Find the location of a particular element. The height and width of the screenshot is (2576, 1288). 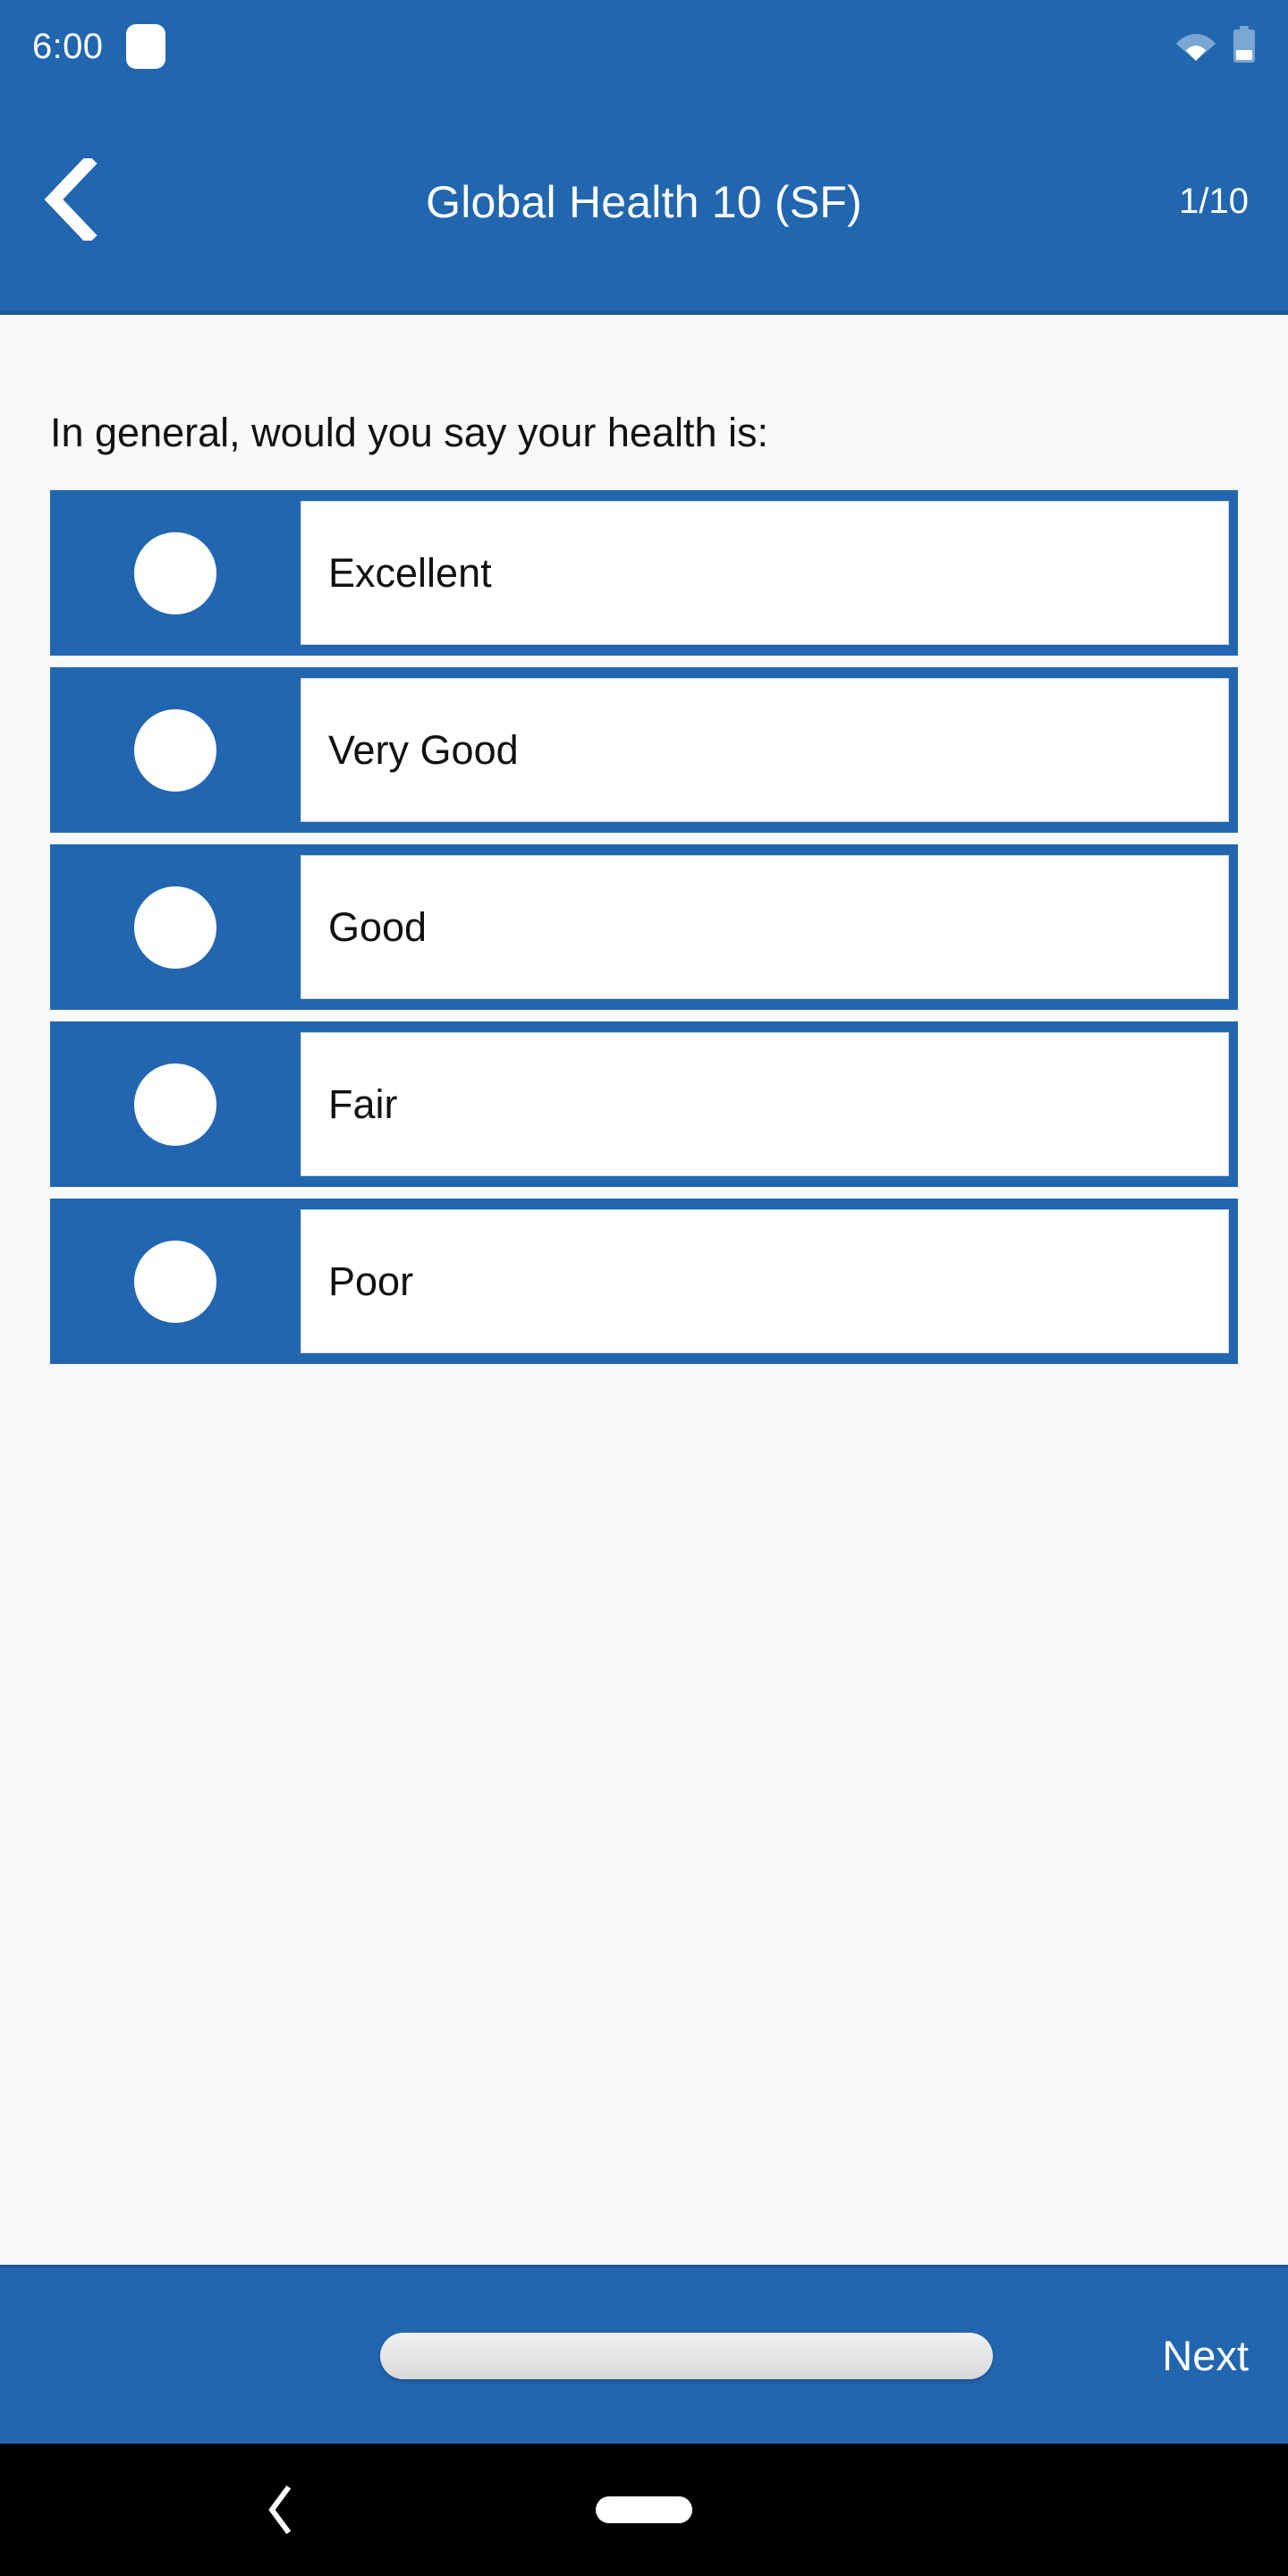

status-bar-left: 6:00 is located at coordinates (99, 46).